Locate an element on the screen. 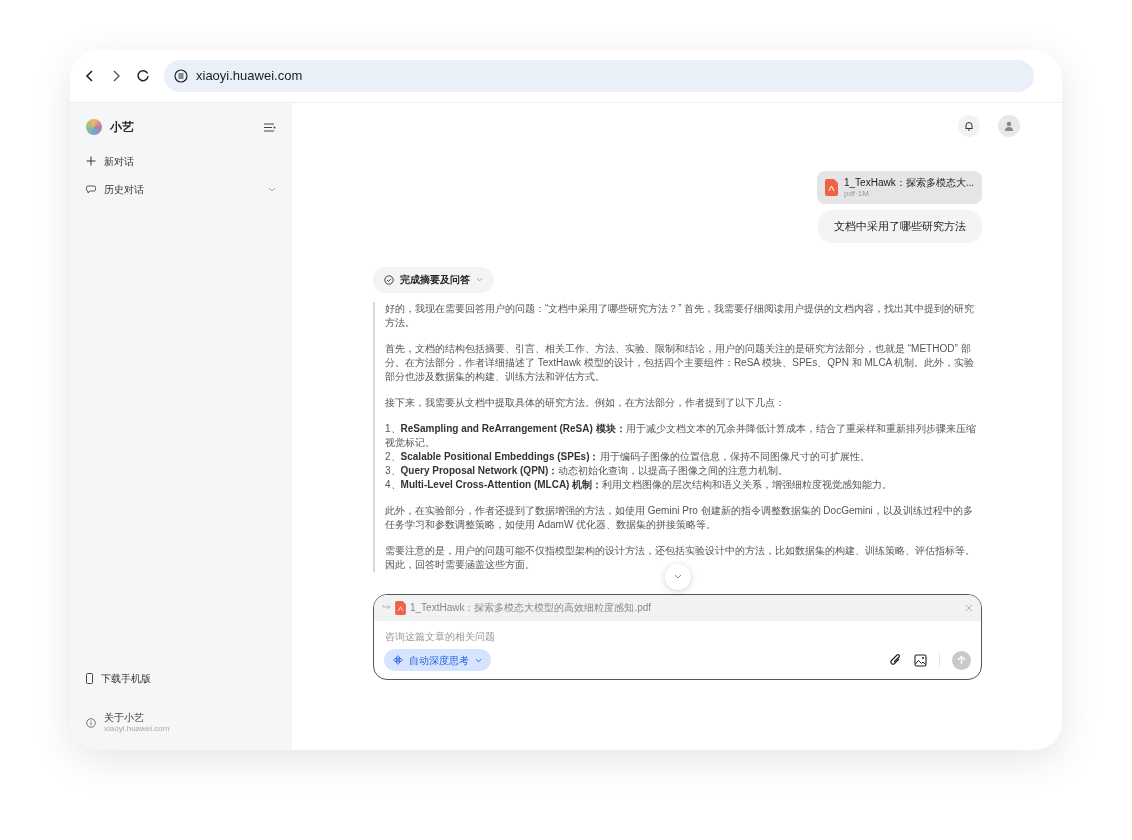 The image size is (1132, 840). reasoning-paragraph: 接下来，我需要从文档中提取具体的研究方法。例如，在方法部分，作者提到了以下几点： is located at coordinates (585, 402).